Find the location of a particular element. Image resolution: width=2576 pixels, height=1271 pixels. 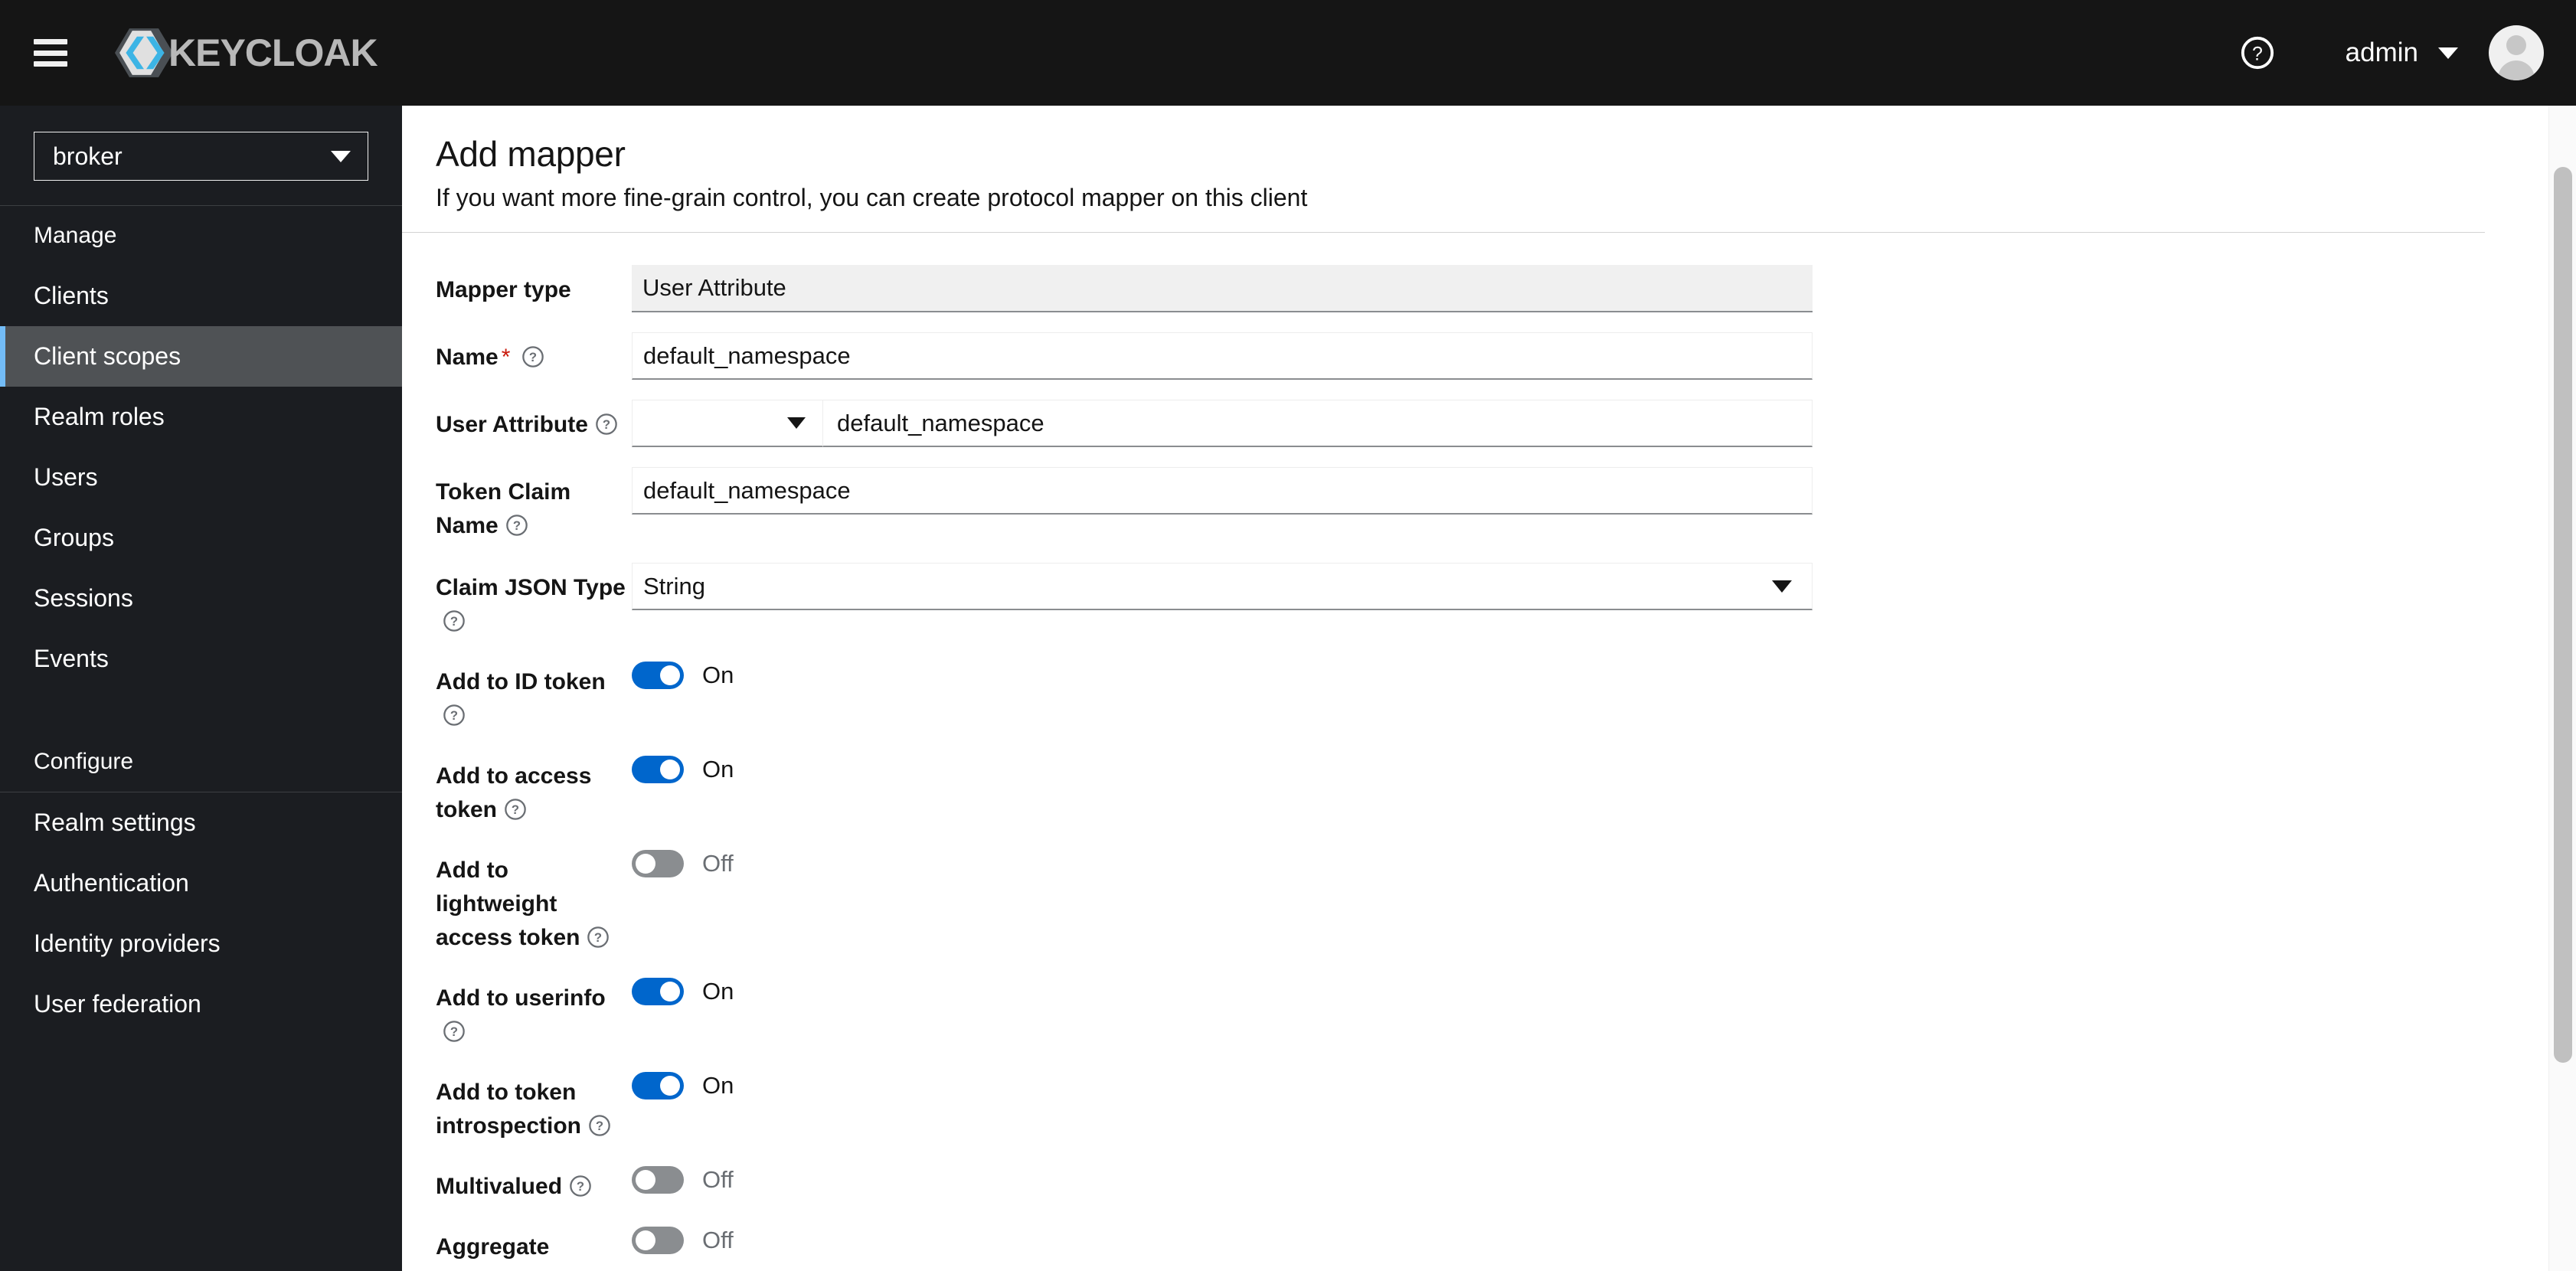

claim-json-type-control: String is located at coordinates (1577, 586).